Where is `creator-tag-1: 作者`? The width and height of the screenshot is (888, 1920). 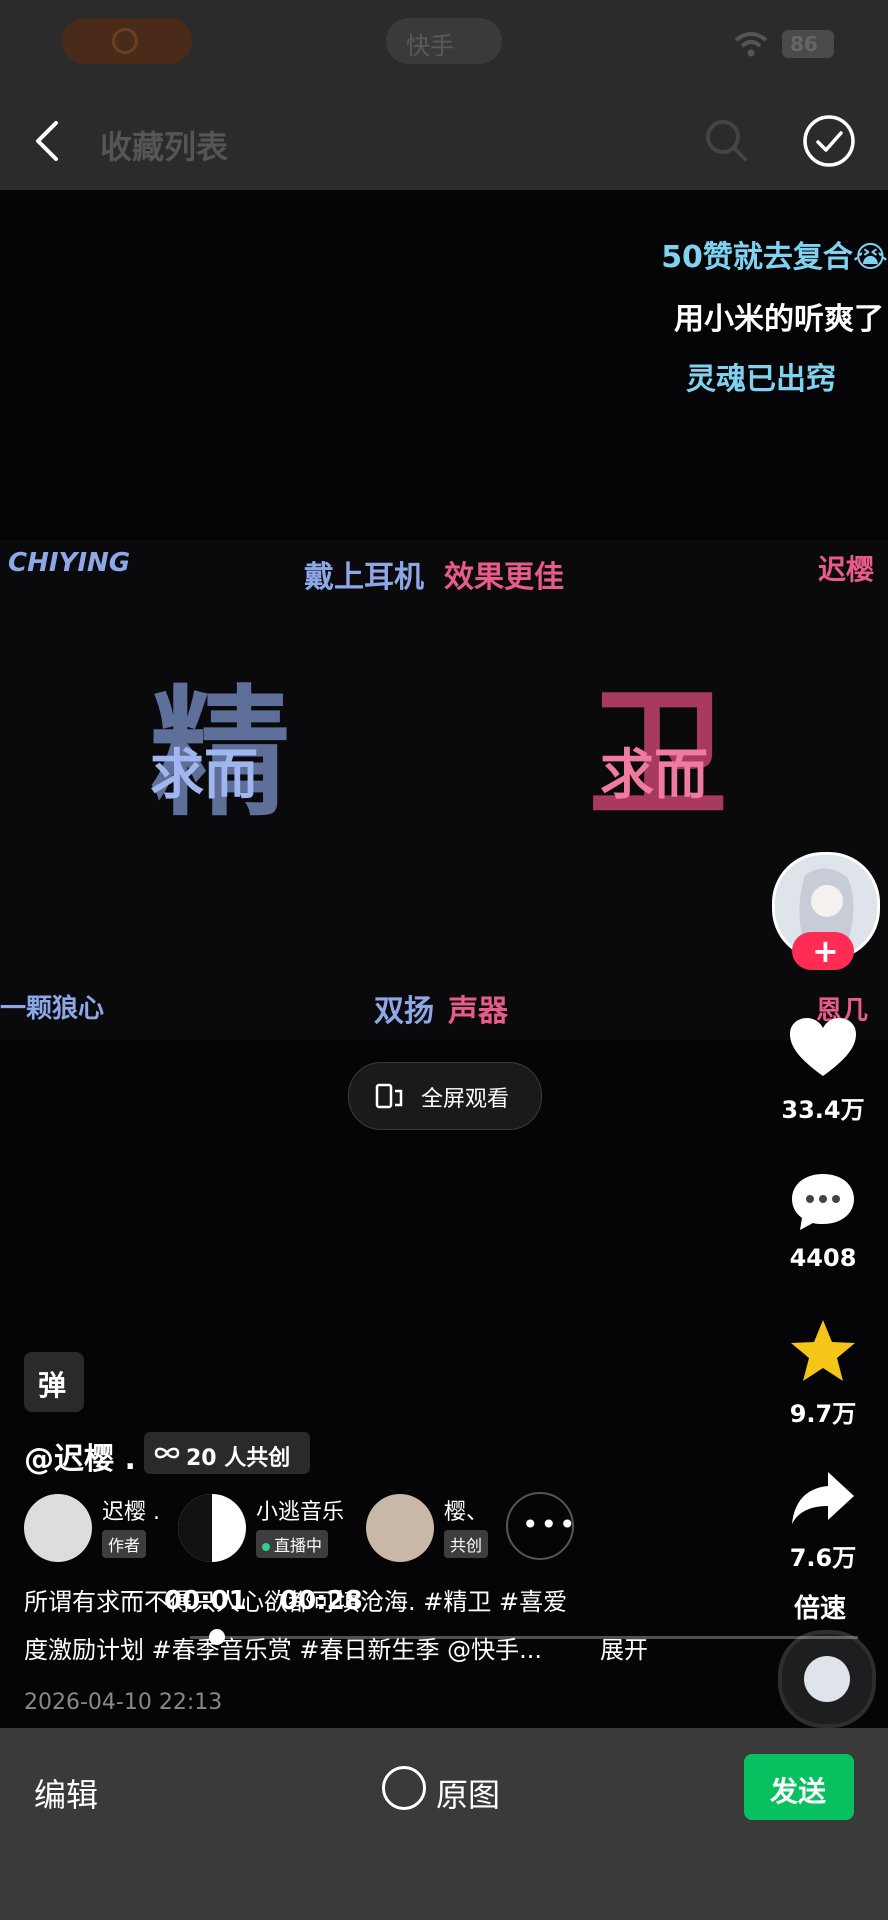
creator-tag-1: 作者 is located at coordinates (124, 1544).